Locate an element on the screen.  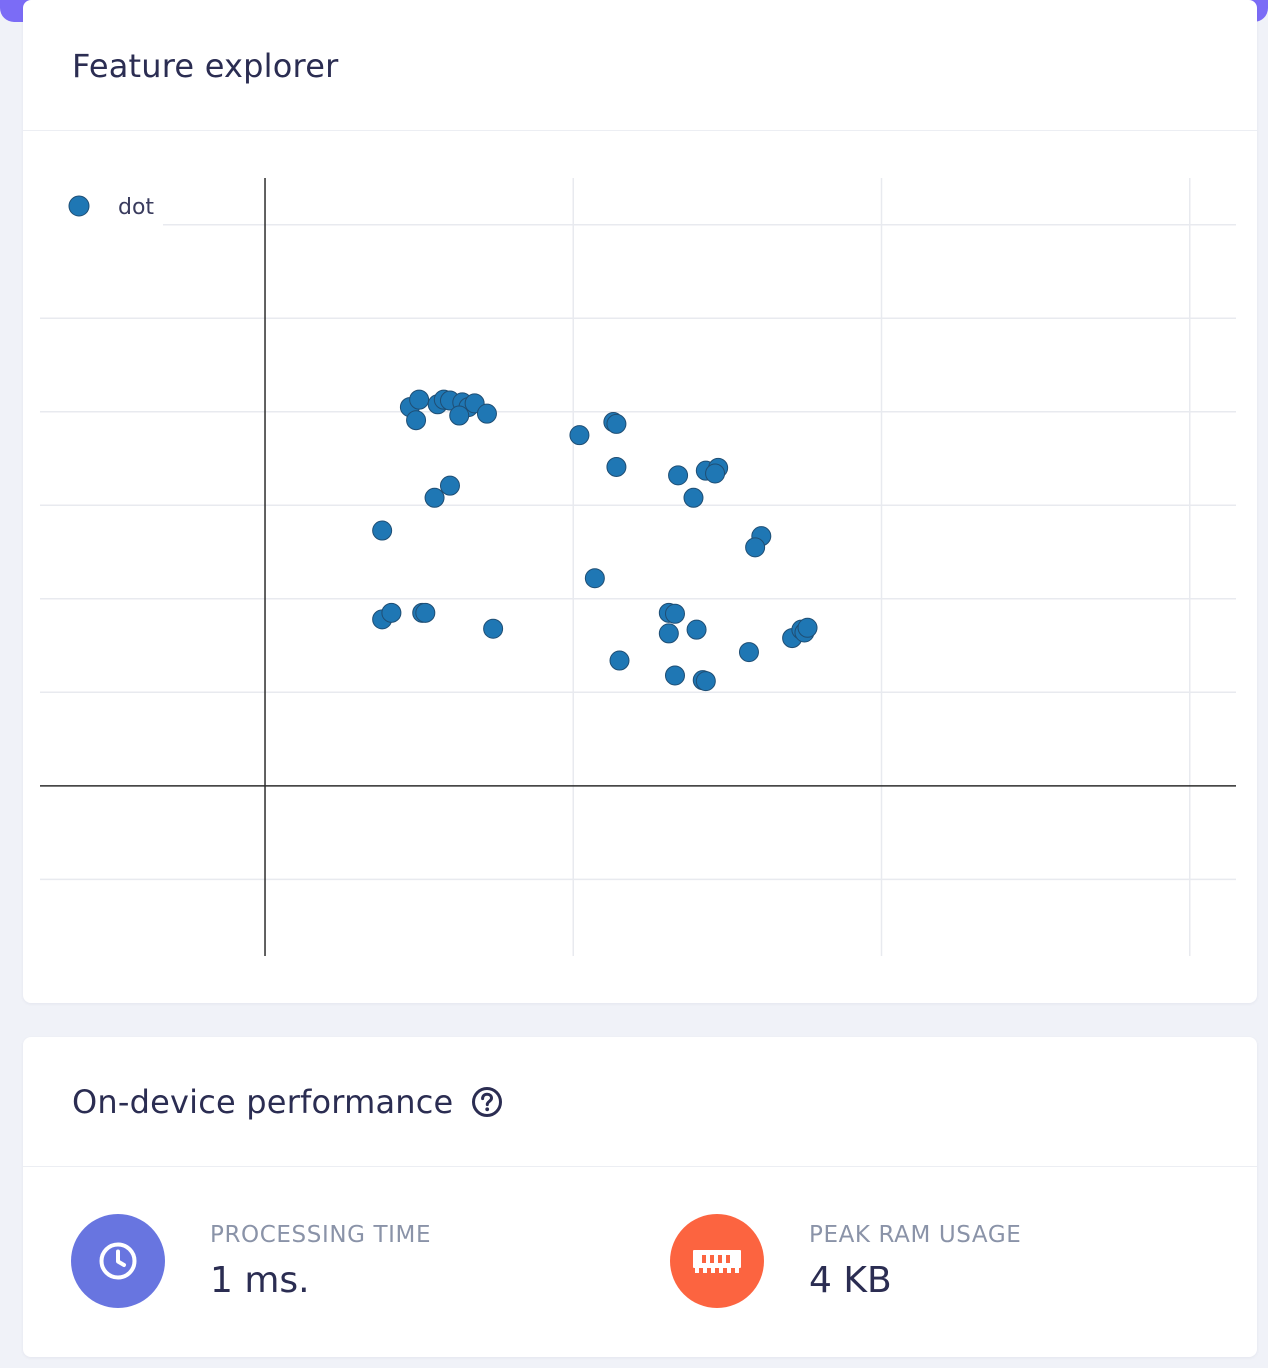
question-circle-icon is located at coordinates (487, 1102).